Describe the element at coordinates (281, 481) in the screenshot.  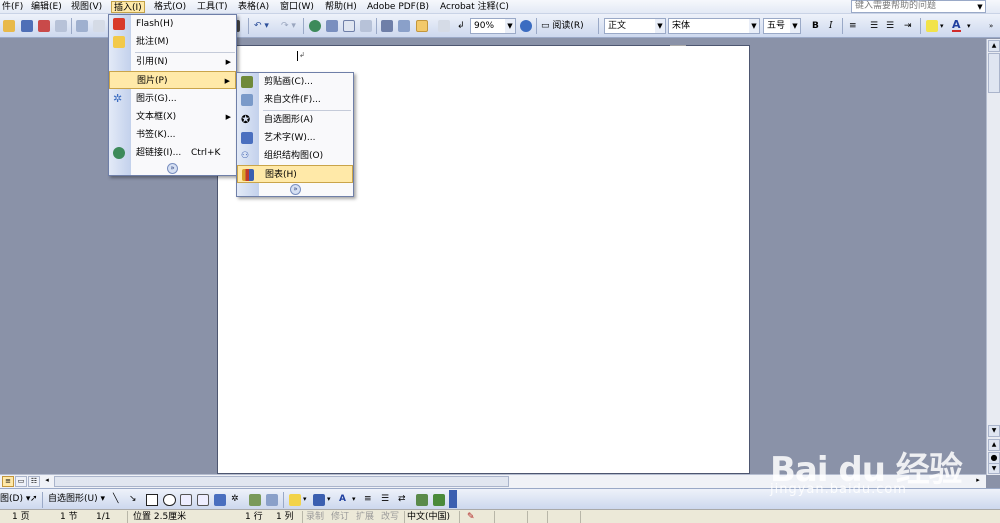
I see `hscroll-thumb` at that location.